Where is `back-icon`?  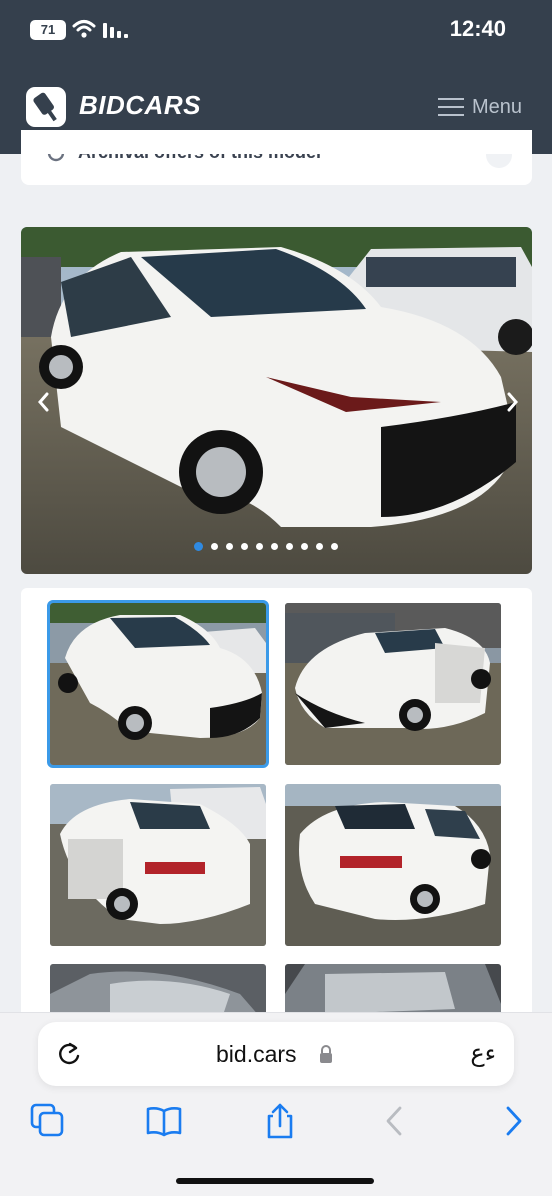 back-icon is located at coordinates (395, 1121).